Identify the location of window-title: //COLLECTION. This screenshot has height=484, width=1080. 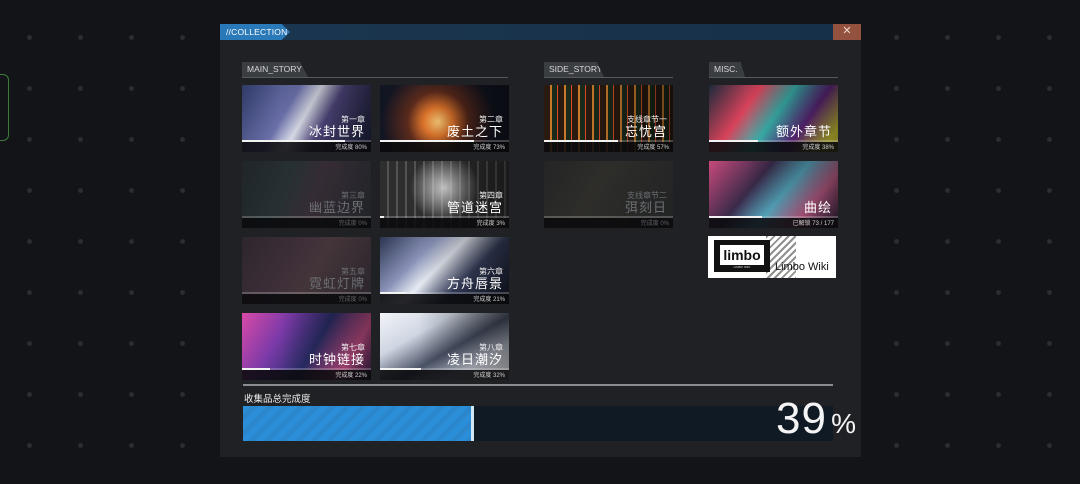
(255, 32).